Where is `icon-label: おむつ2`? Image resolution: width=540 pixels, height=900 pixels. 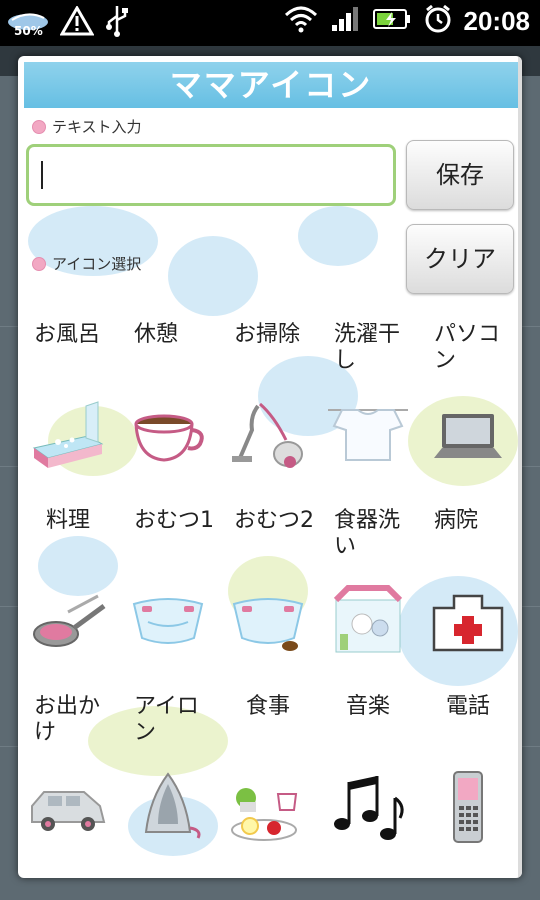
icon-label: おむつ2 is located at coordinates (274, 520).